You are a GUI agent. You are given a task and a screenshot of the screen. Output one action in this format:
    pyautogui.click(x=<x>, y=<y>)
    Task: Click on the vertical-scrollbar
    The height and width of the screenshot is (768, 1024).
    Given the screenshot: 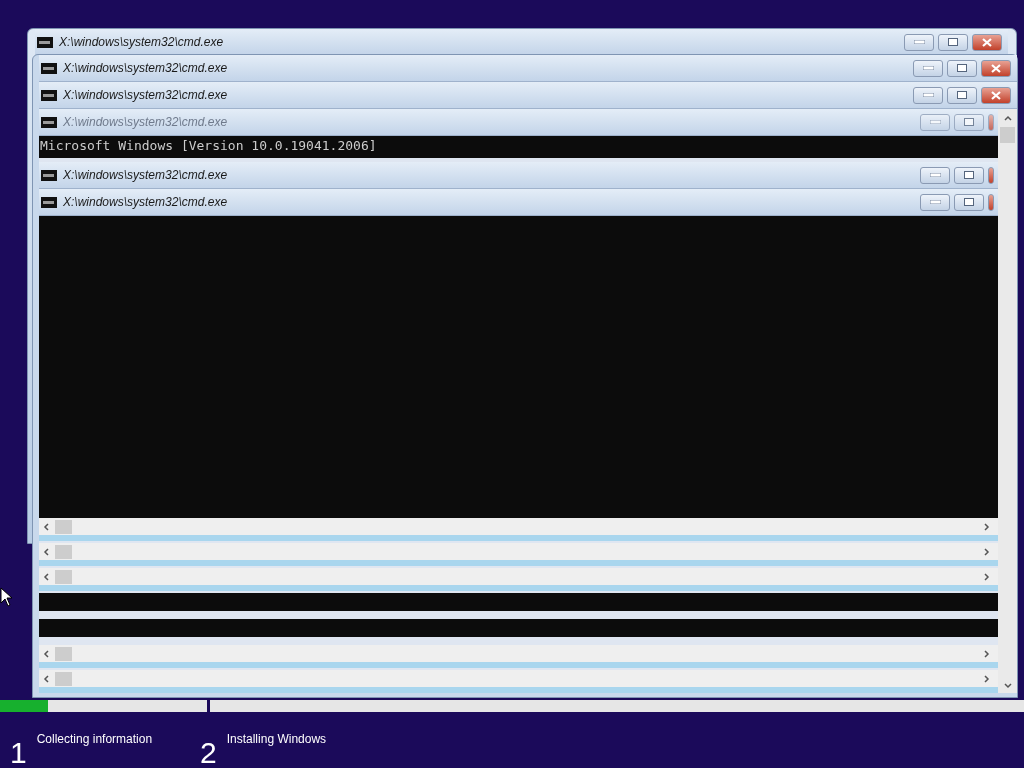 What is the action you would take?
    pyautogui.click(x=1007, y=401)
    